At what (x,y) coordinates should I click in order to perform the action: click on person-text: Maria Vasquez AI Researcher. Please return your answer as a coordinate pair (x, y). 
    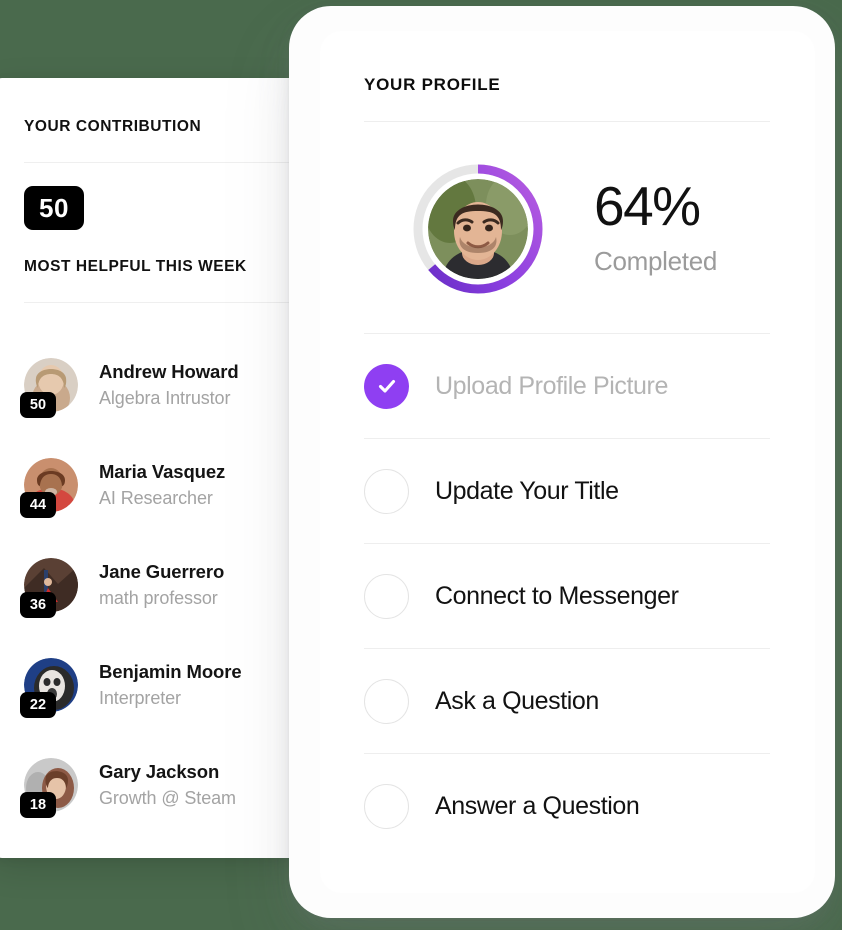
    Looking at the image, I should click on (162, 485).